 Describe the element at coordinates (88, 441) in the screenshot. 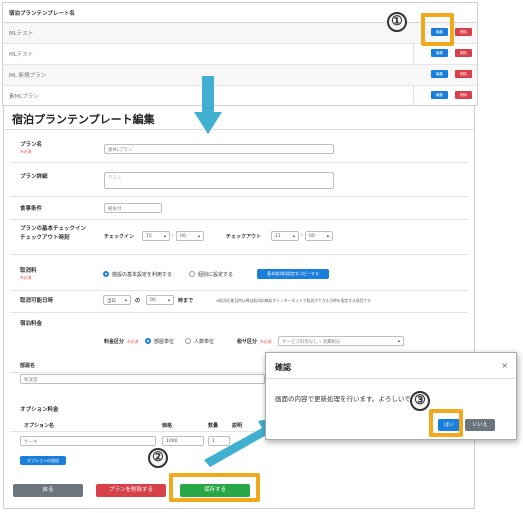

I see `option-name-input: ケーキ` at that location.